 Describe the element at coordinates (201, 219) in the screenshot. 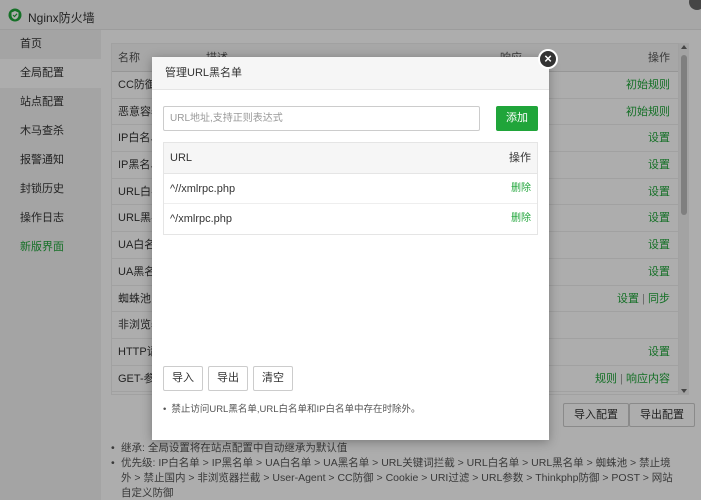

I see `url-value: ^/xmlrpc.php` at that location.